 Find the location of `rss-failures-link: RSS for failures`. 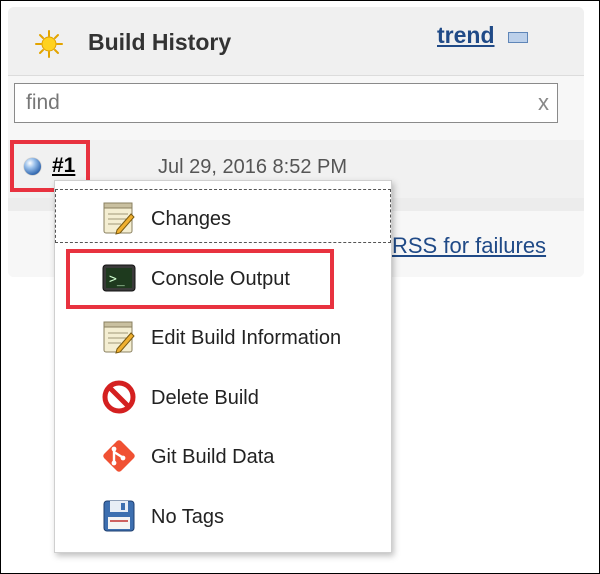

rss-failures-link: RSS for failures is located at coordinates (469, 246).